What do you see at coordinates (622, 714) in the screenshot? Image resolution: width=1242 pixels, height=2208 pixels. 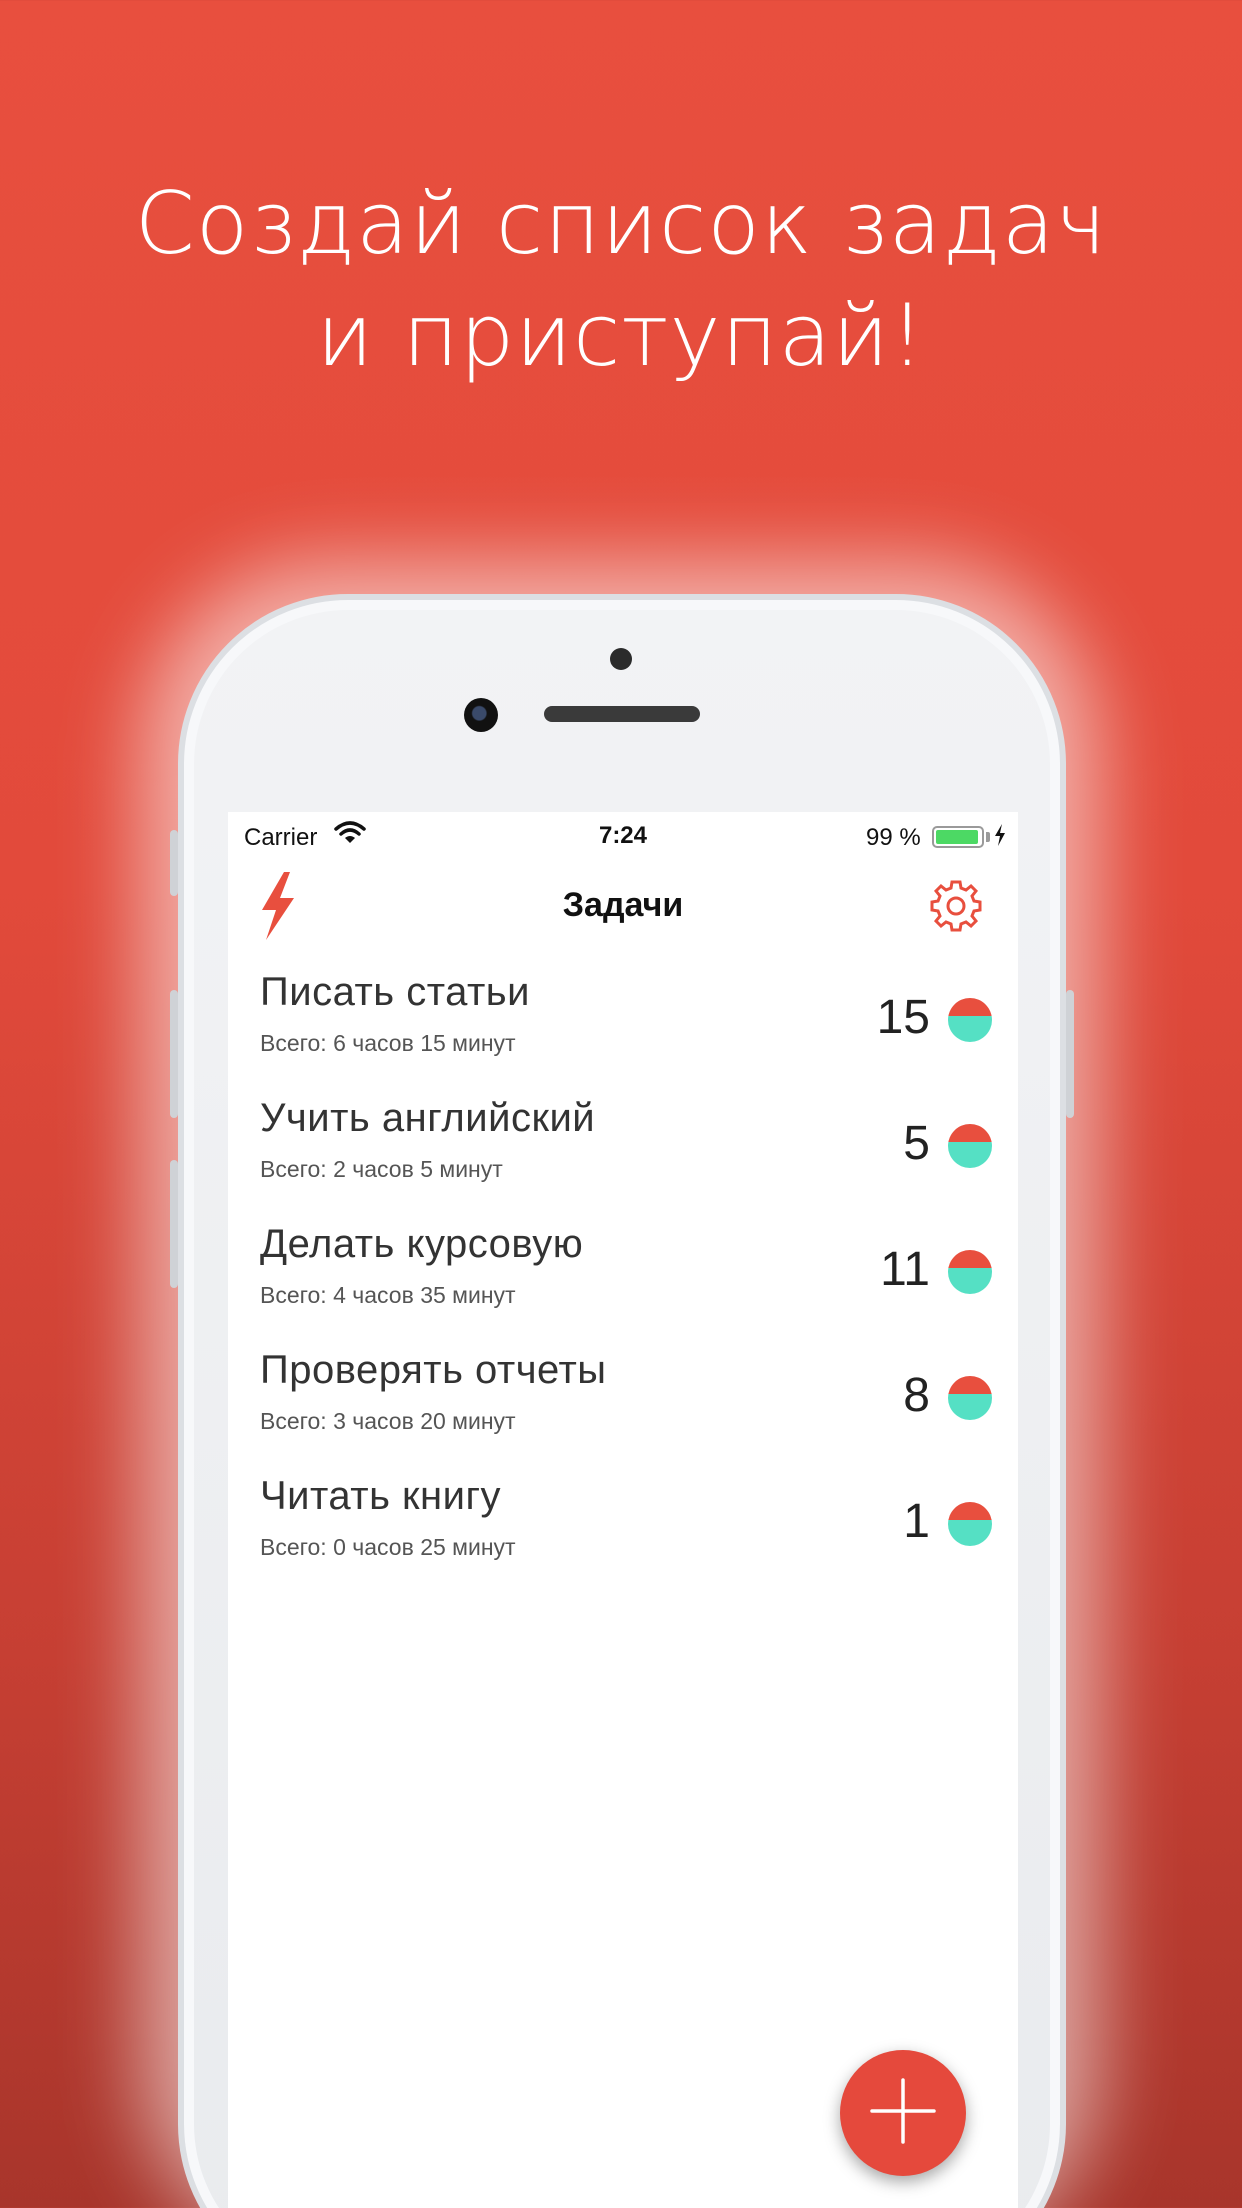 I see `earpiece-speaker` at bounding box center [622, 714].